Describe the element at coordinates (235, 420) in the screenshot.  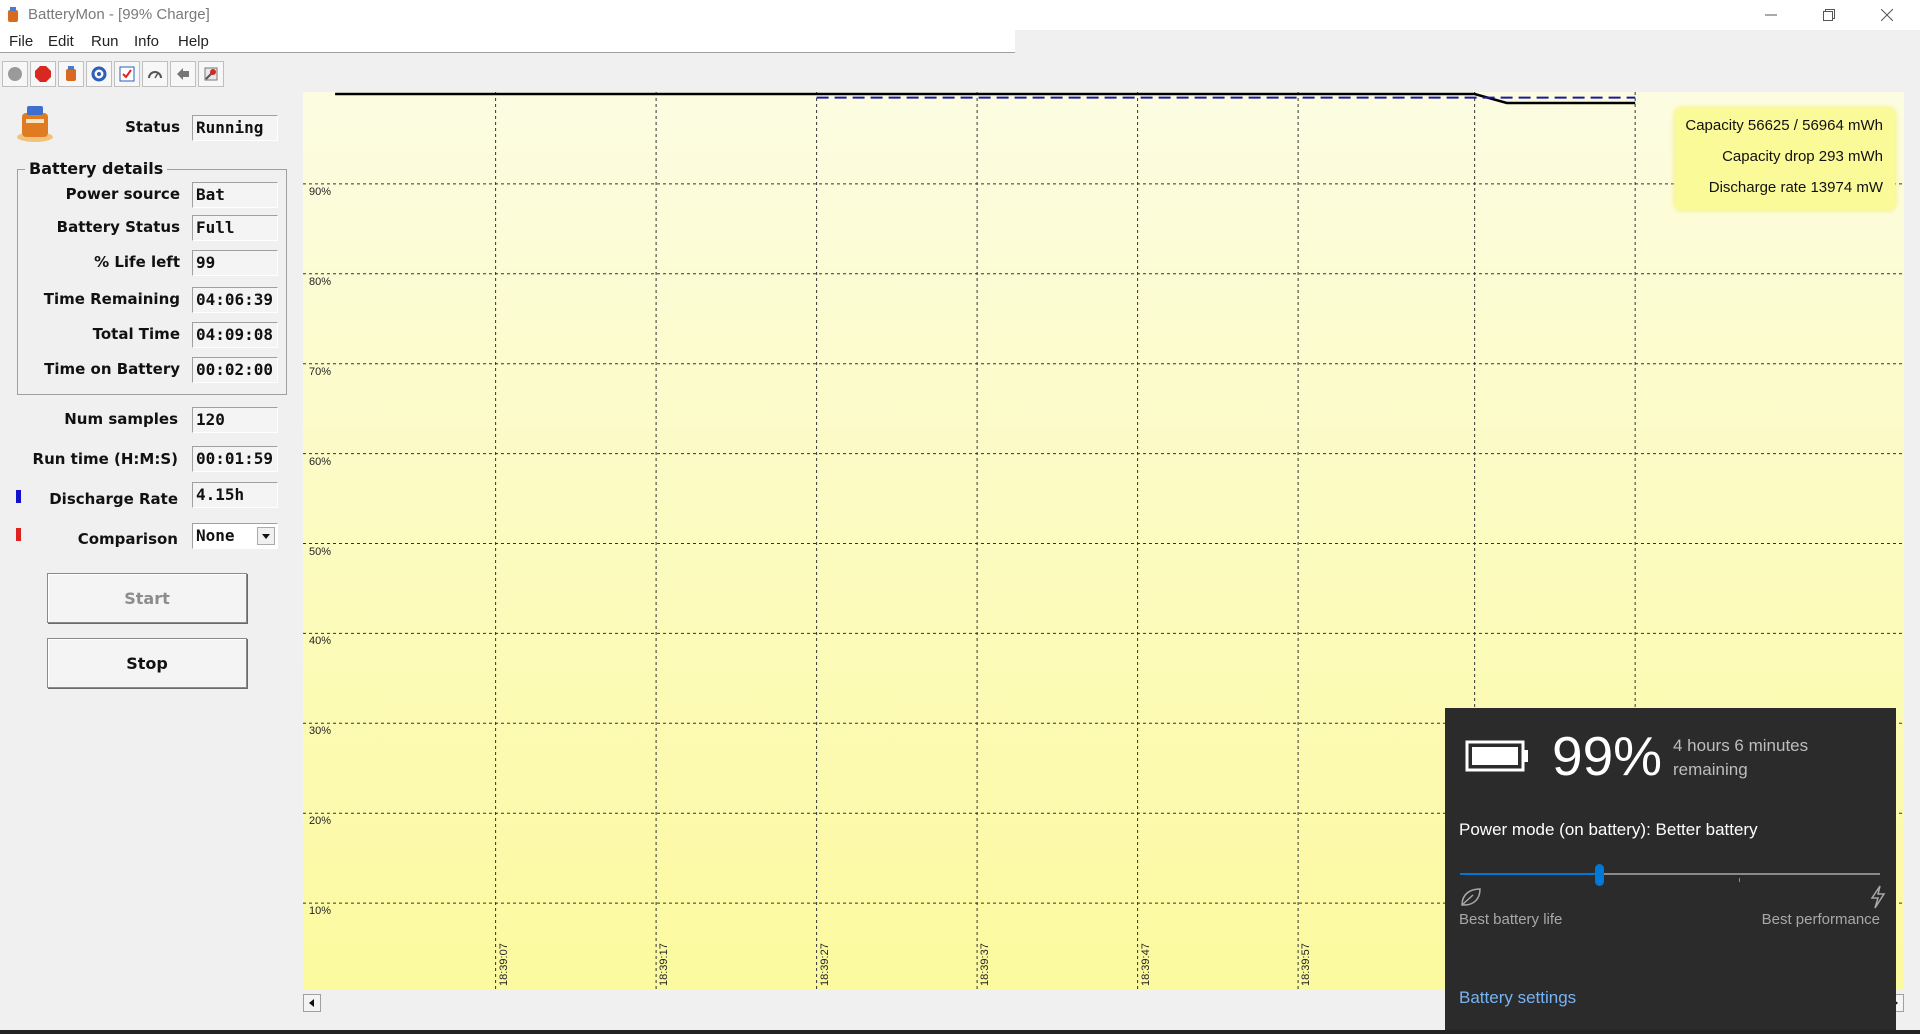
I see `num-samples-field: 120` at that location.